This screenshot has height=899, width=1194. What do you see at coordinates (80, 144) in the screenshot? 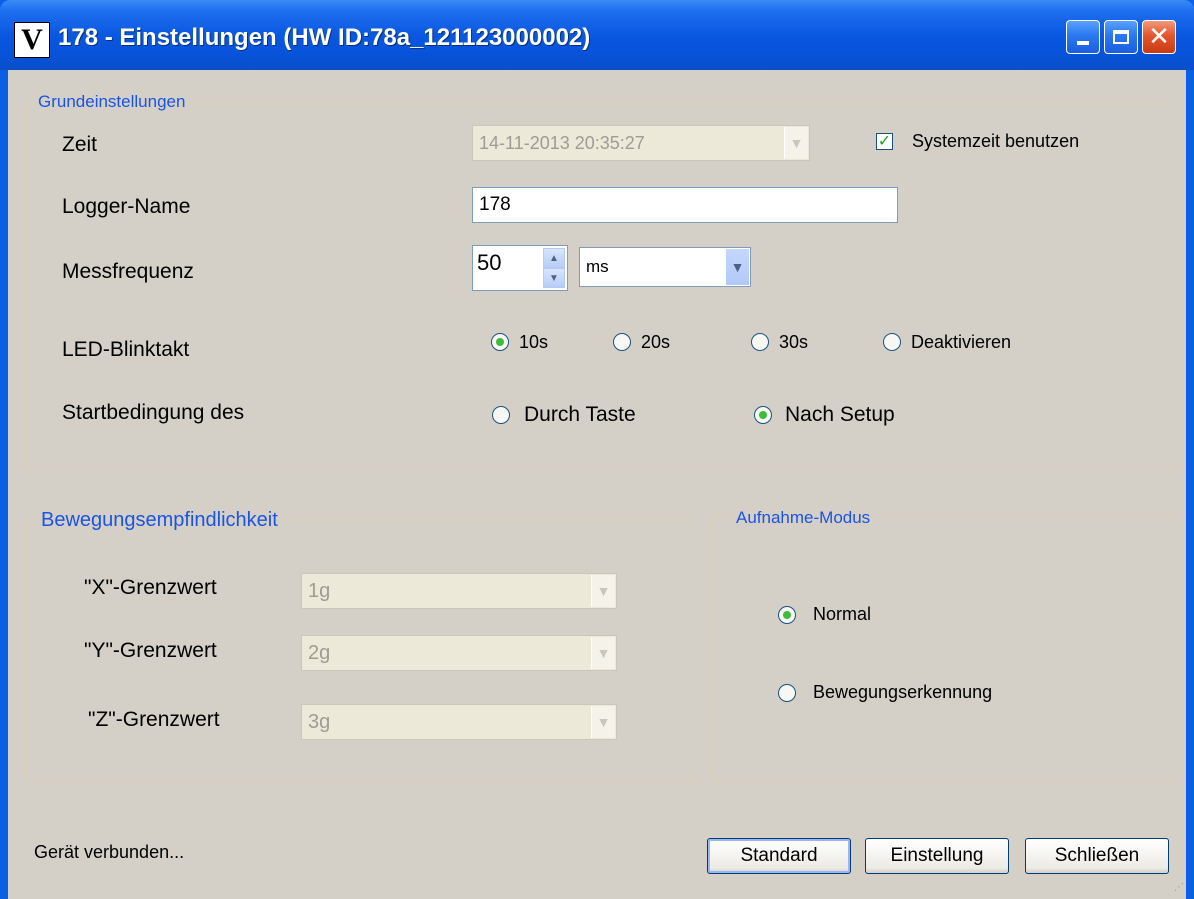
I see `zeit-label: Zeit` at bounding box center [80, 144].